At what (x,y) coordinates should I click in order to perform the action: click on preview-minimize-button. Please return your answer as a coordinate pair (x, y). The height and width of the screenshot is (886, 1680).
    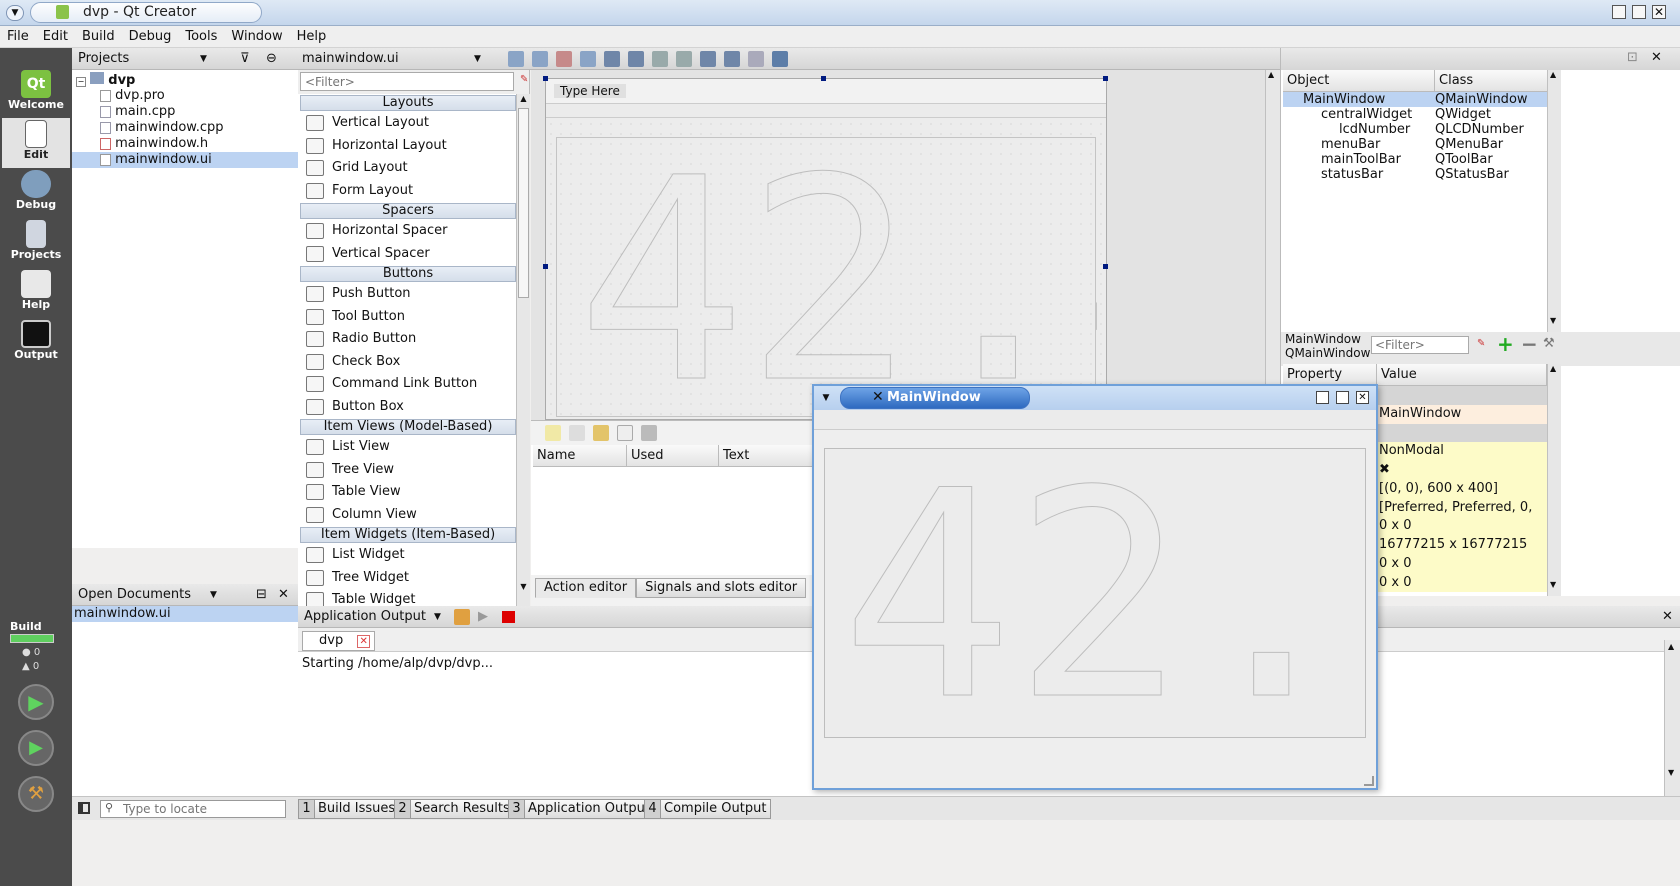
    Looking at the image, I should click on (1322, 397).